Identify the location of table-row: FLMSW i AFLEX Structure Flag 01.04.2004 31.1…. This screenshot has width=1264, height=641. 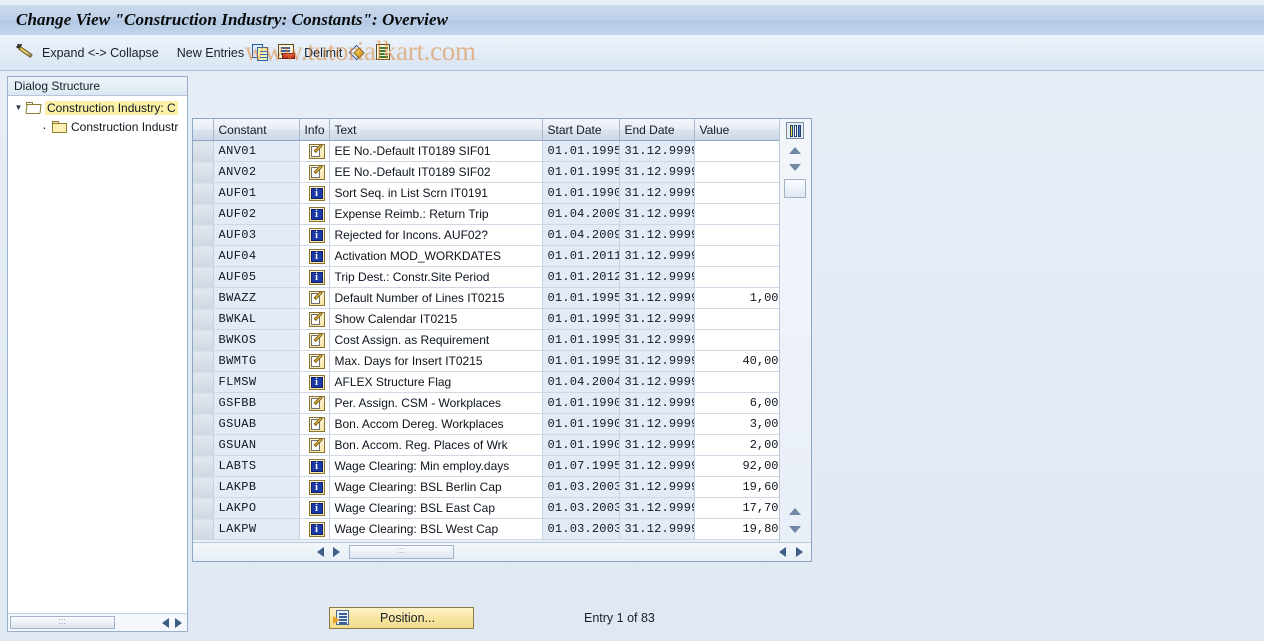
(486, 382).